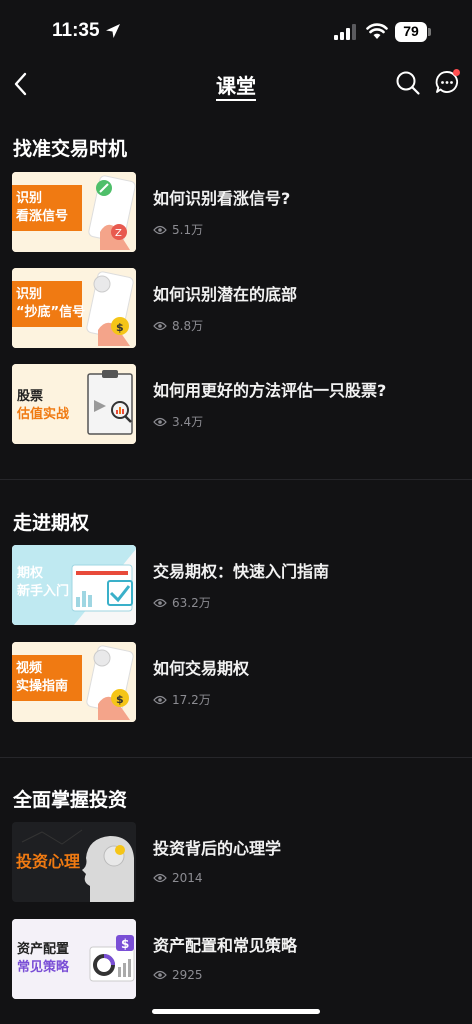 The height and width of the screenshot is (1024, 472). I want to click on thumb-line-1: 投资心理, so click(48, 861).